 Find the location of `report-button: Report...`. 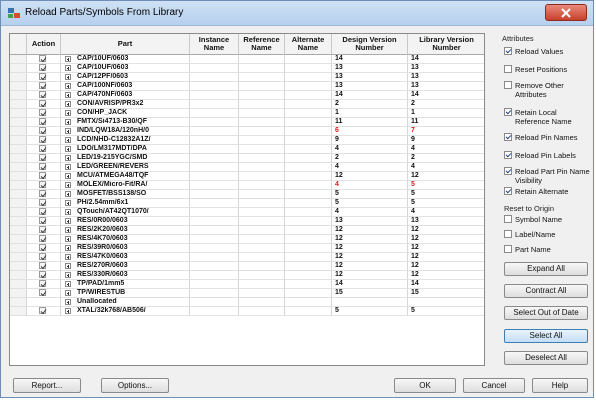

report-button: Report... is located at coordinates (47, 385).